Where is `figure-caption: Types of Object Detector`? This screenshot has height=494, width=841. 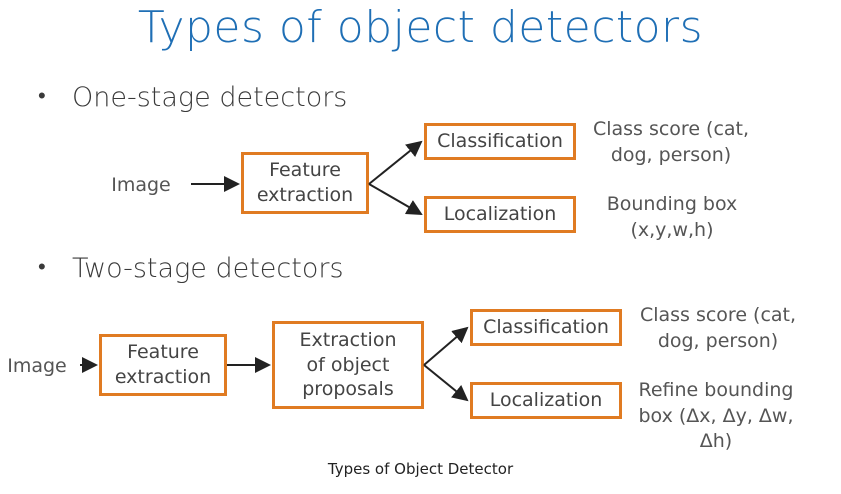 figure-caption: Types of Object Detector is located at coordinates (420, 469).